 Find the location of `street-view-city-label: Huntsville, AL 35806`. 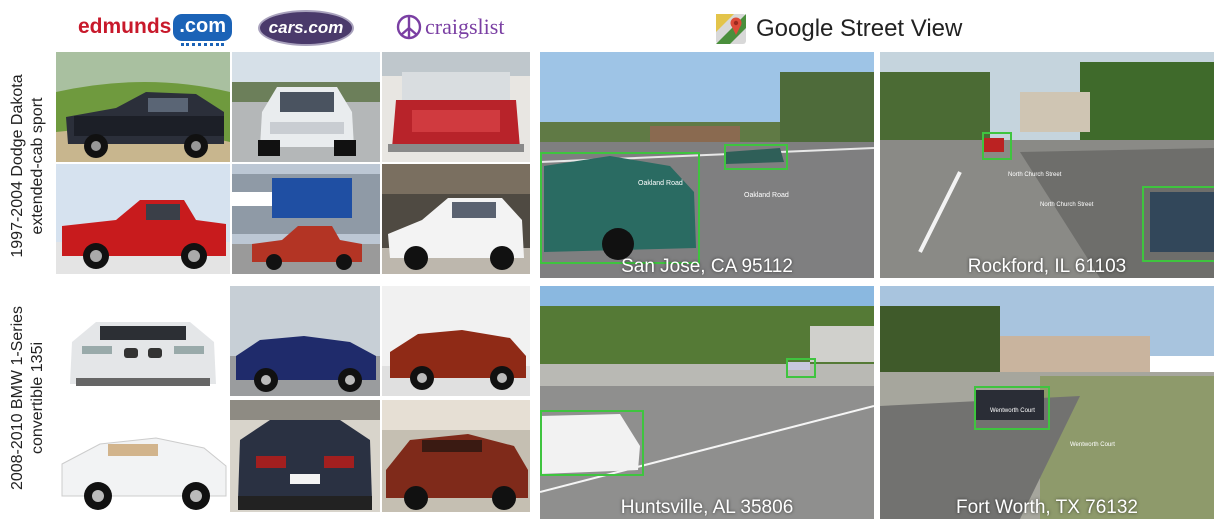

street-view-city-label: Huntsville, AL 35806 is located at coordinates (707, 507).